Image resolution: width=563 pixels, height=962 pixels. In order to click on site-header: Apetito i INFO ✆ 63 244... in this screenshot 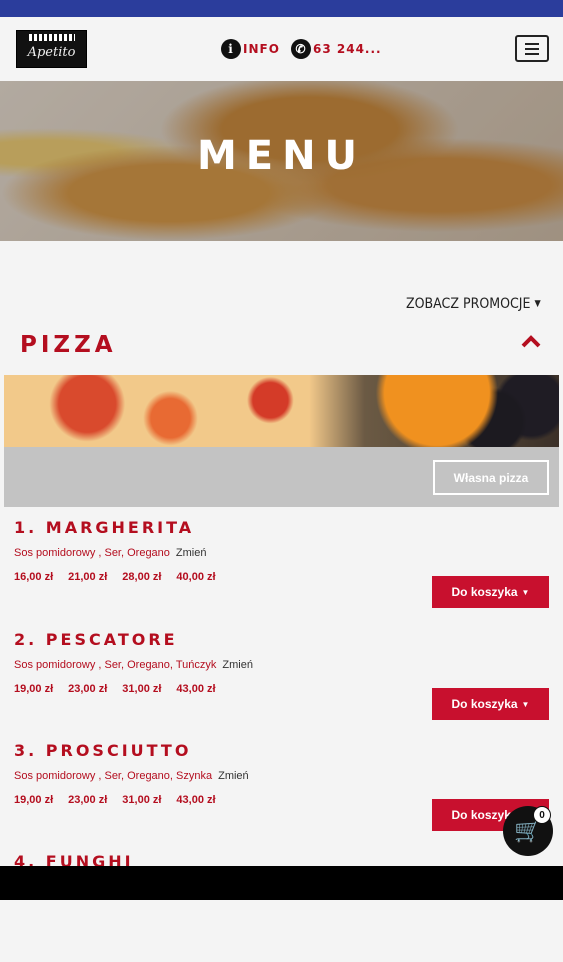, I will do `click(281, 49)`.